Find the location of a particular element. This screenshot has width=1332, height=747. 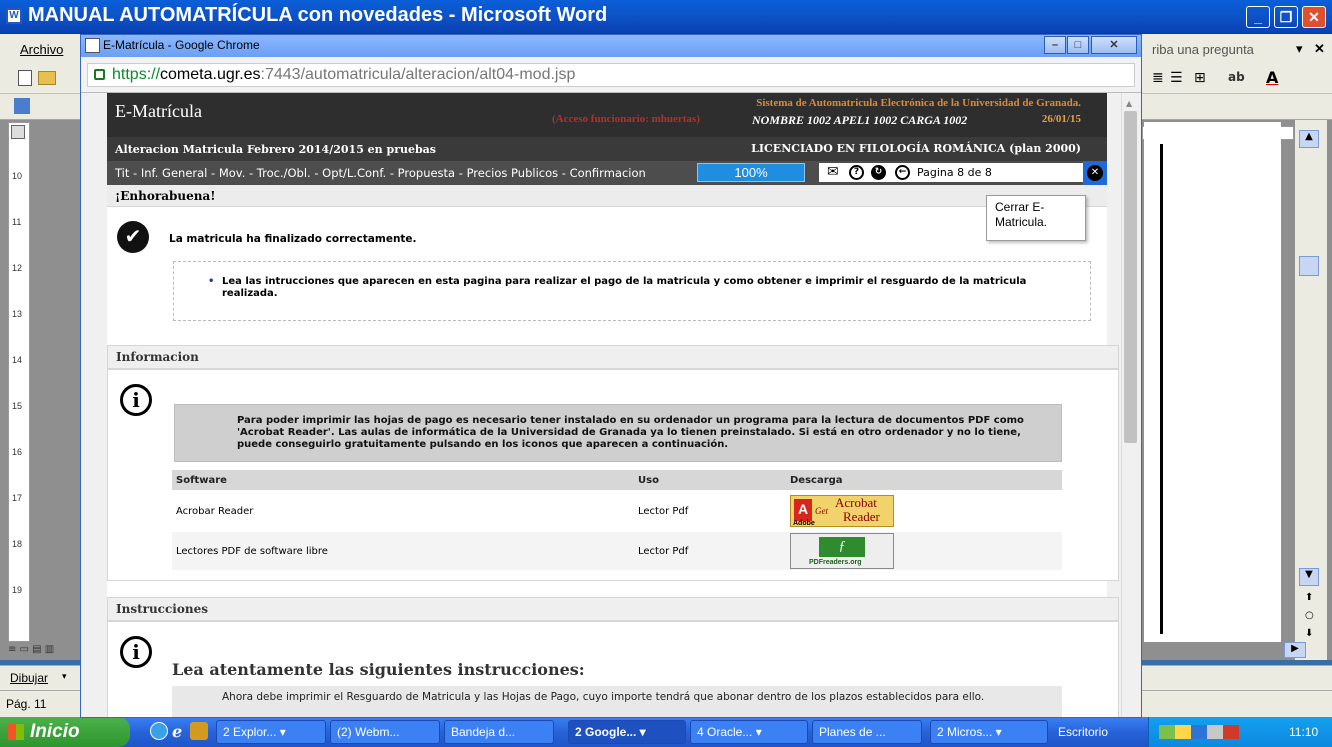

chrome-close-button: ✕ is located at coordinates (1114, 45).